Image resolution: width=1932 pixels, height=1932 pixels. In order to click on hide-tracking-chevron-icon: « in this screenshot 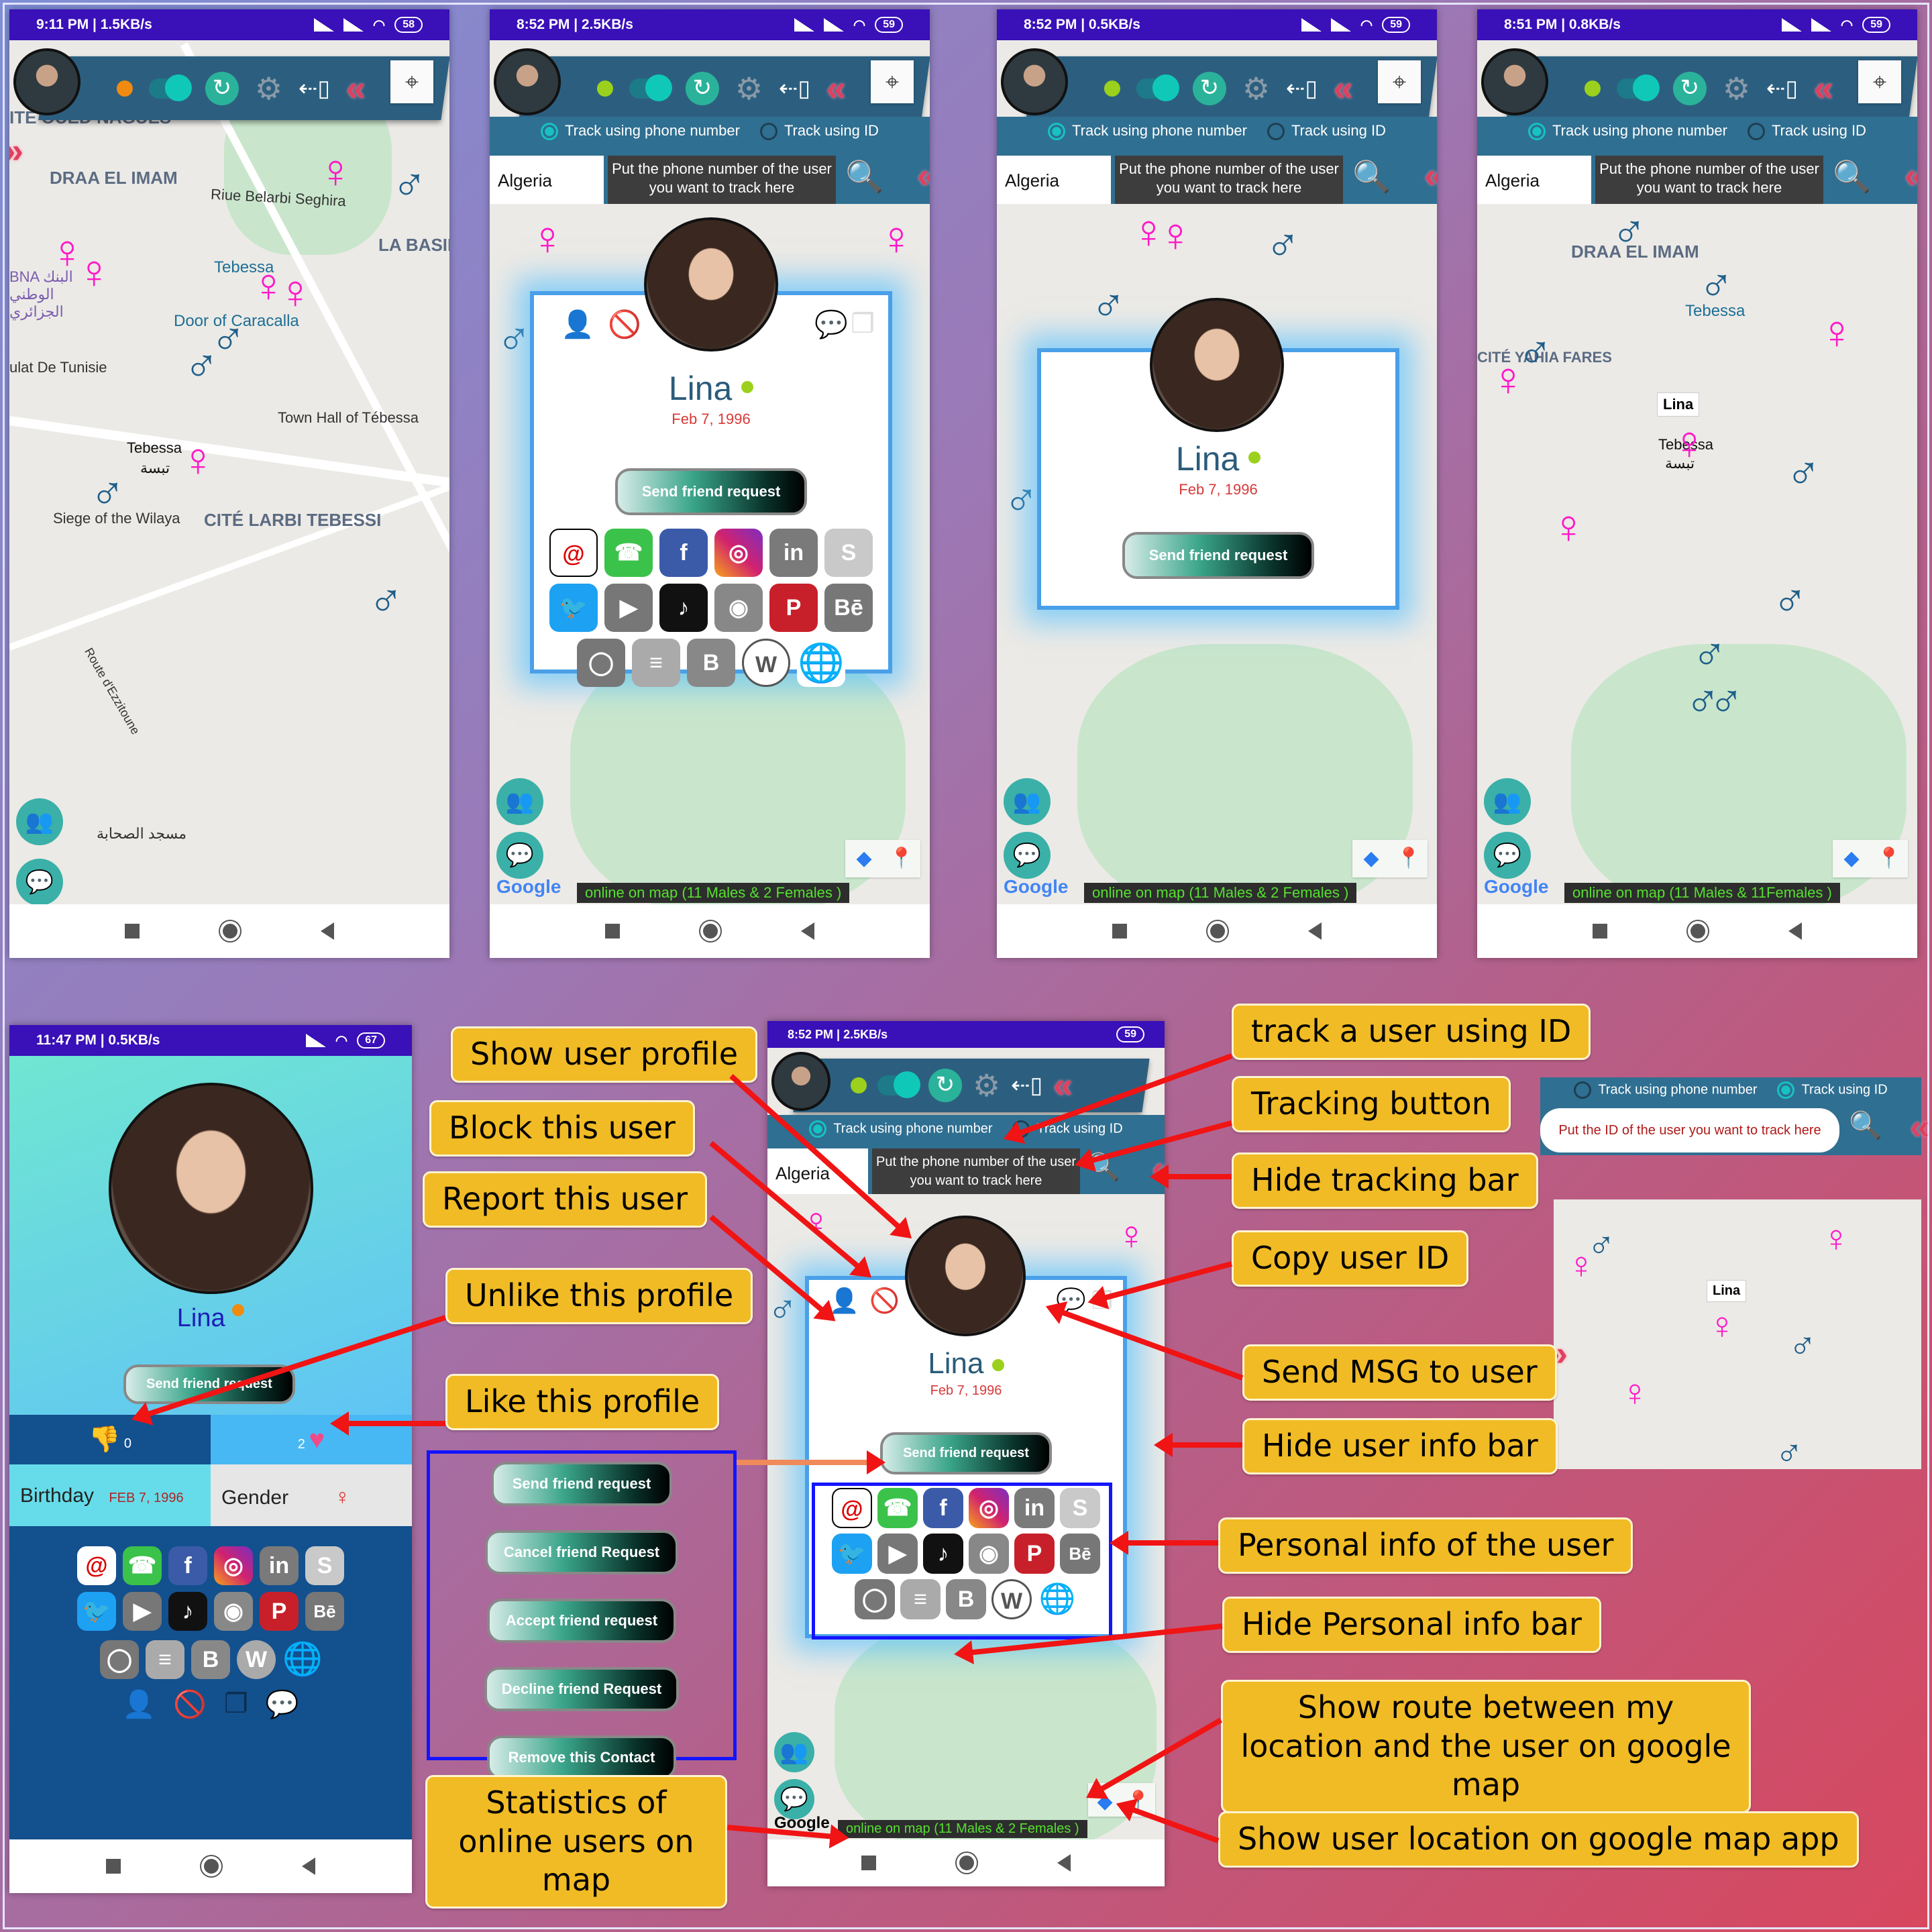, I will do `click(1919, 1127)`.